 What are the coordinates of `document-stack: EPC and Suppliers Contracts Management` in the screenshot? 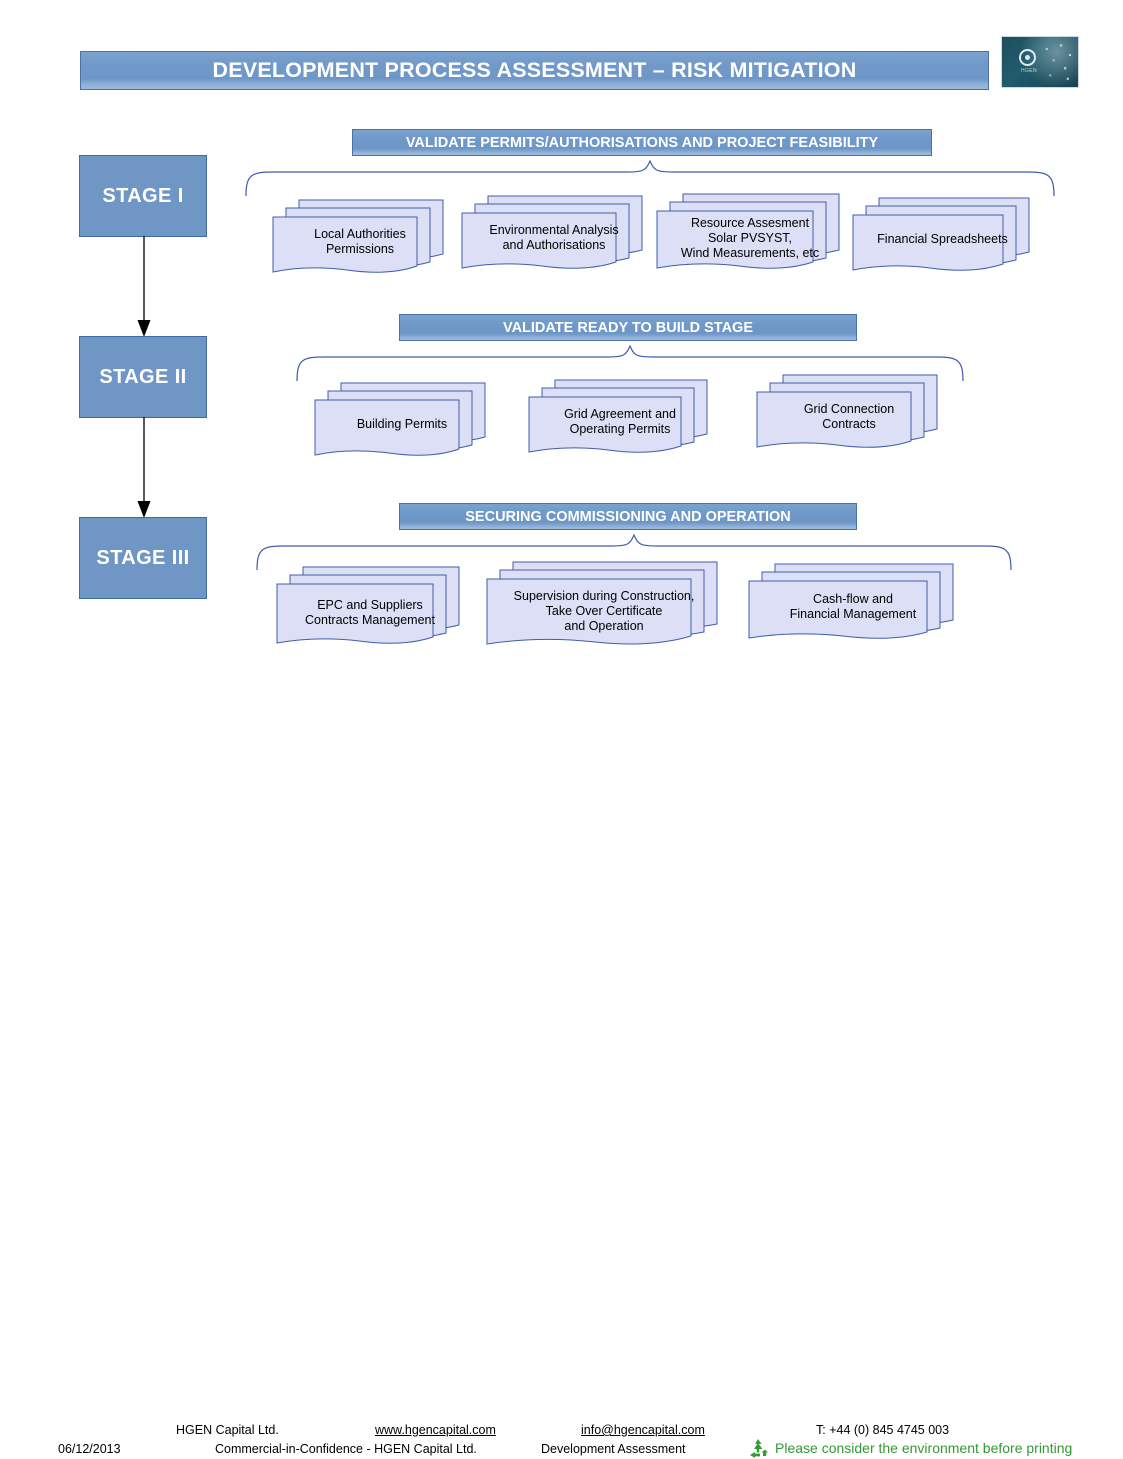 It's located at (370, 606).